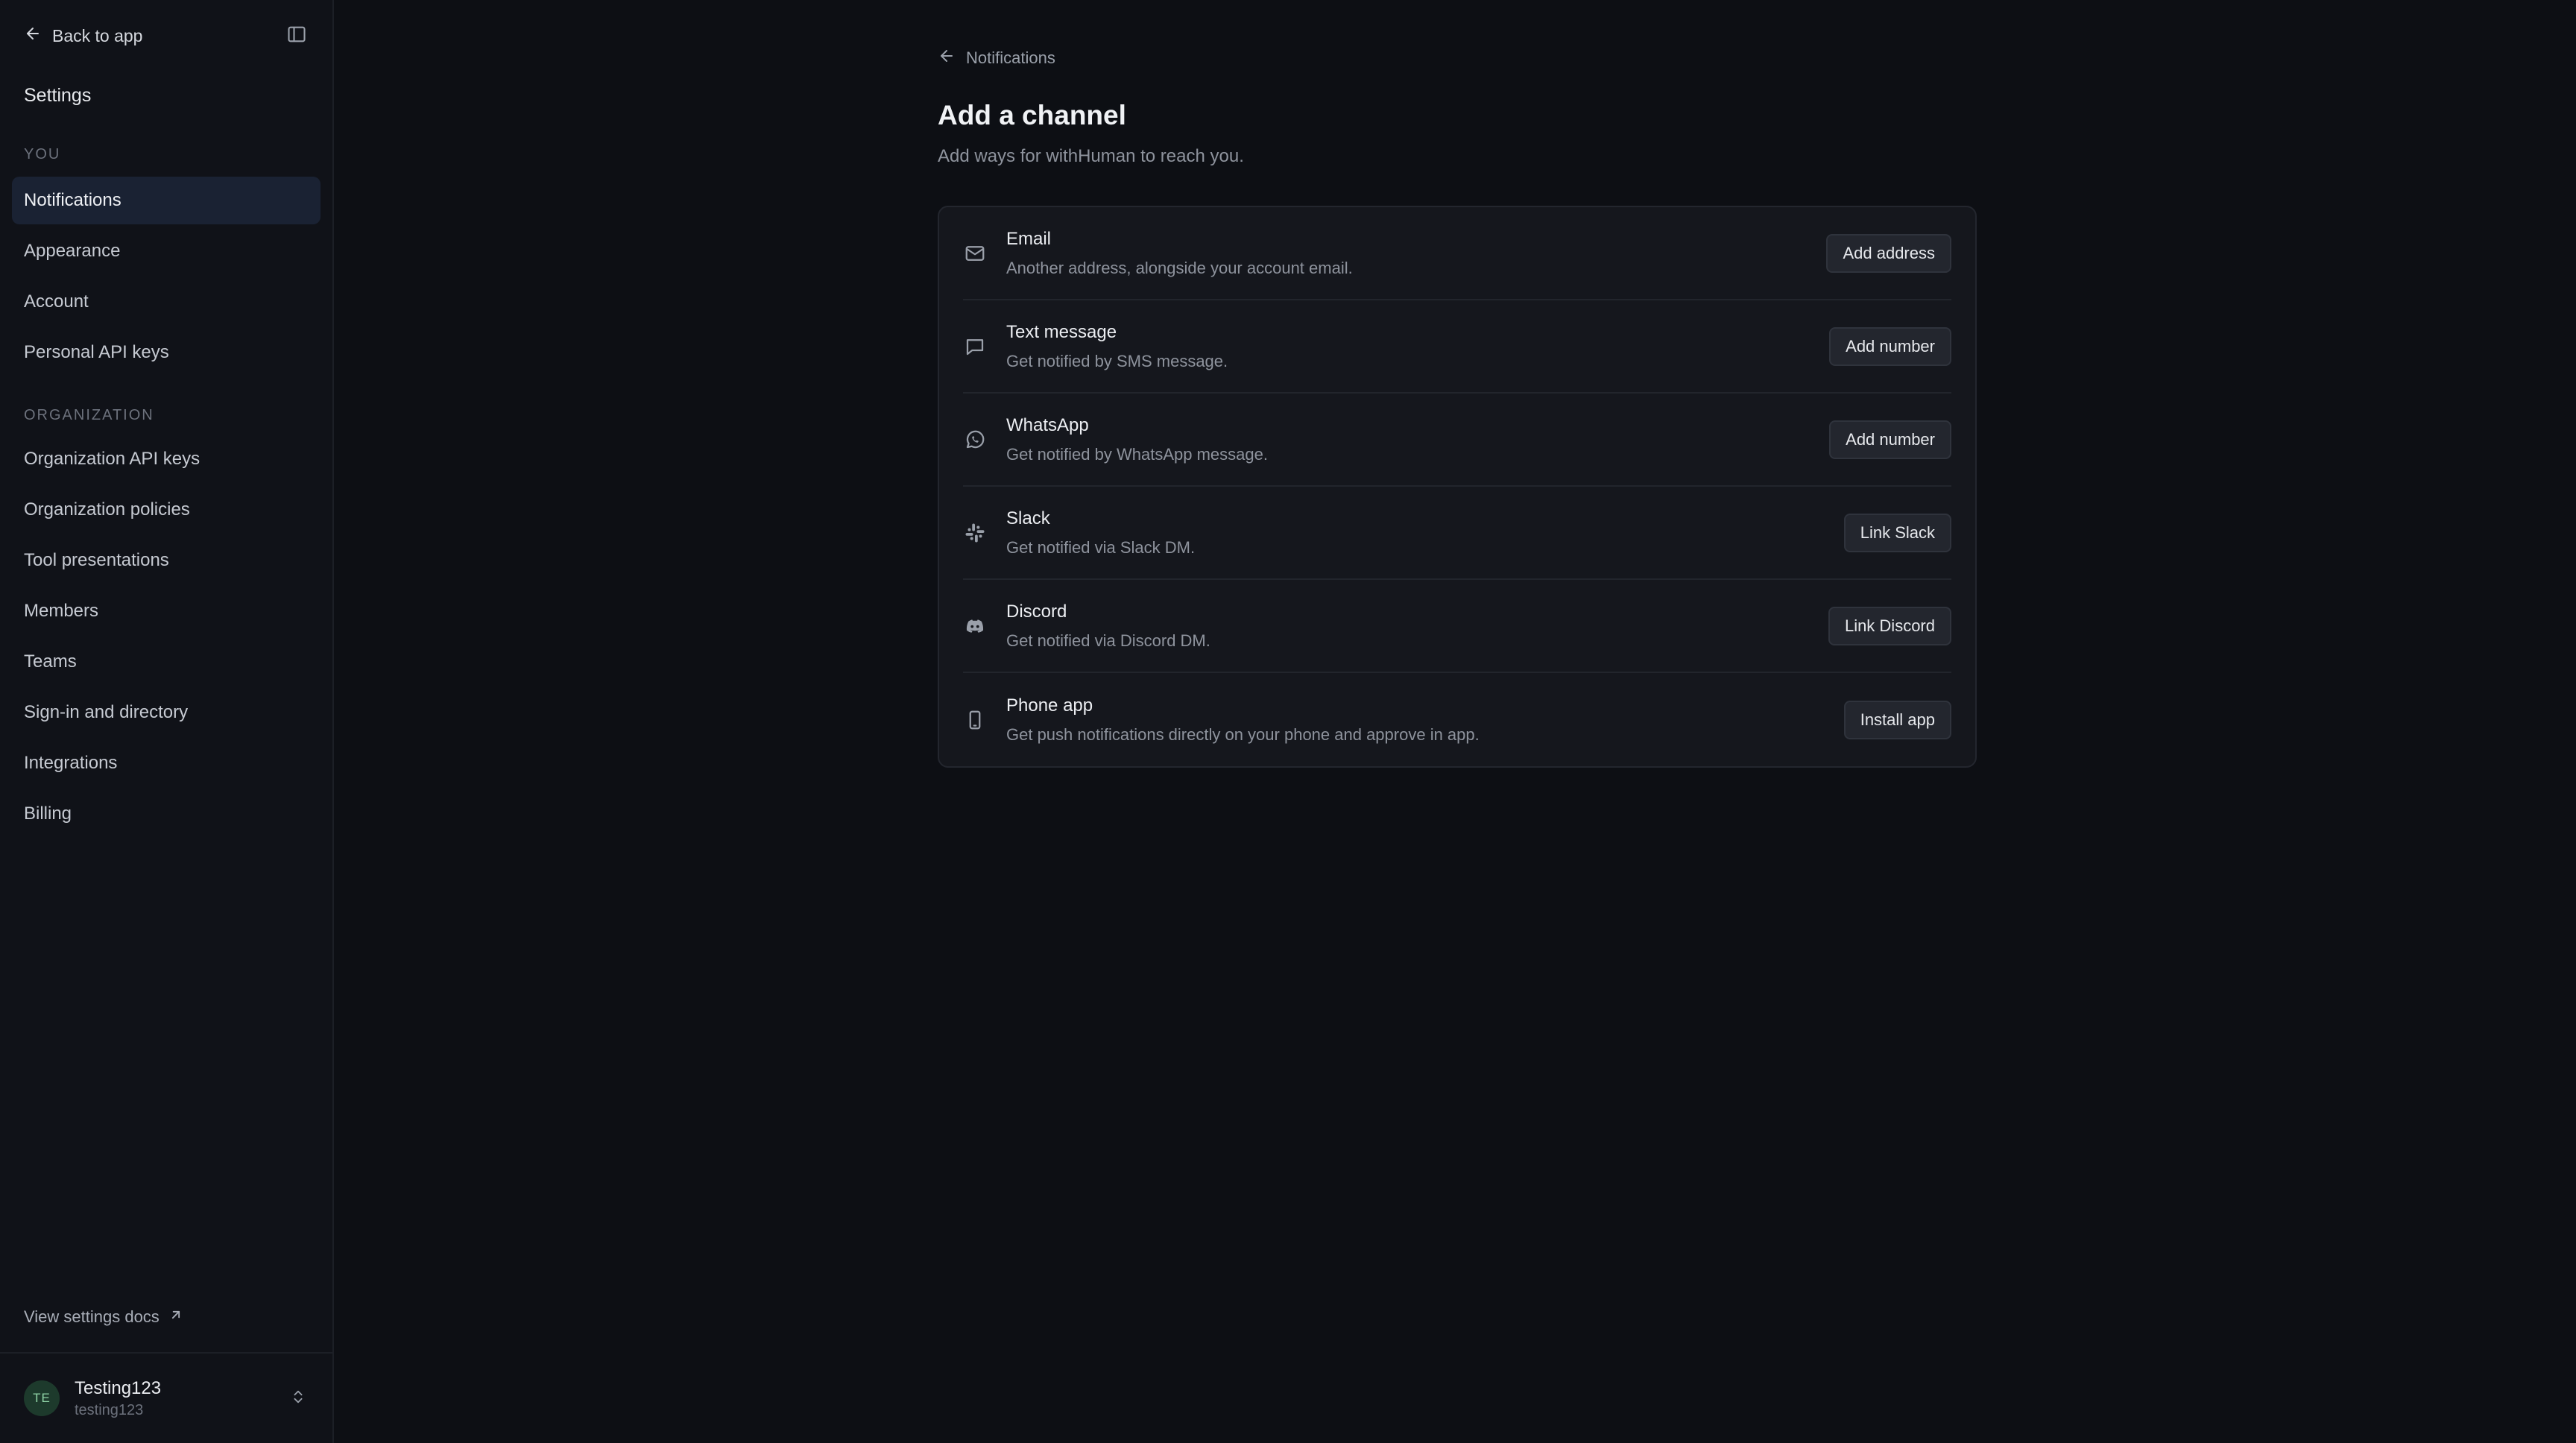  I want to click on chevrons-up-down-icon, so click(298, 1399).